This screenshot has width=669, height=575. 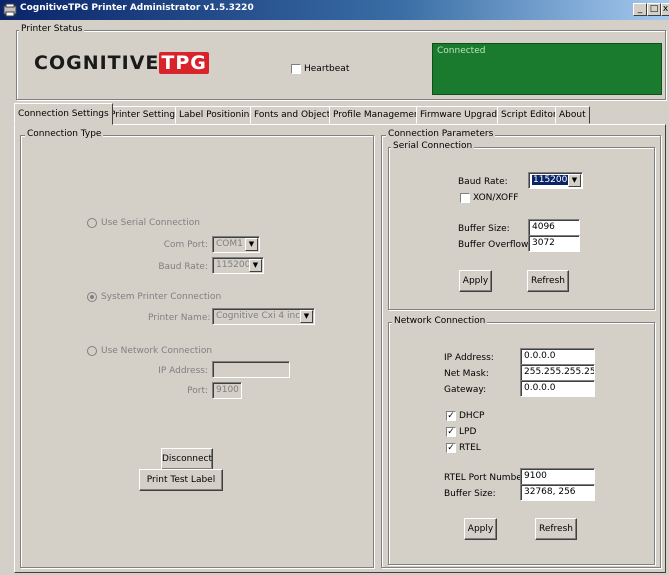 I want to click on ip-address-label: IP Address:, so click(x=183, y=371).